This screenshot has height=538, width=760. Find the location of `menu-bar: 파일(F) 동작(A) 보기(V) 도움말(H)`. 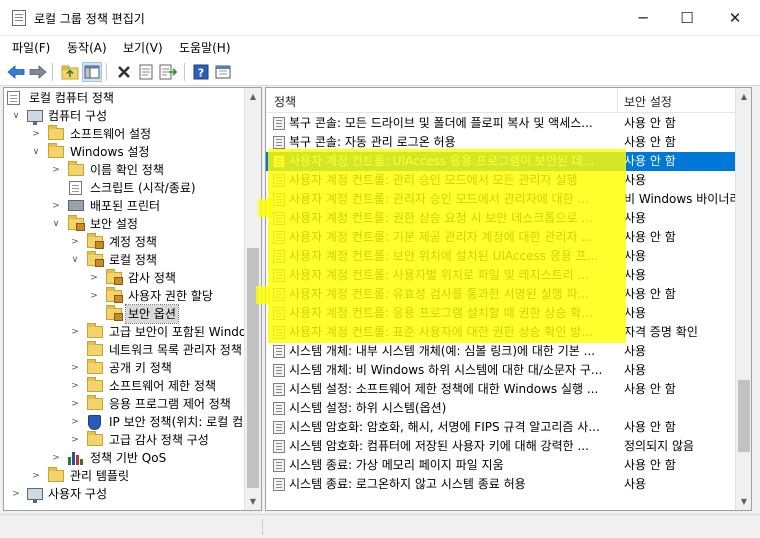

menu-bar: 파일(F) 동작(A) 보기(V) 도움말(H) is located at coordinates (380, 47).